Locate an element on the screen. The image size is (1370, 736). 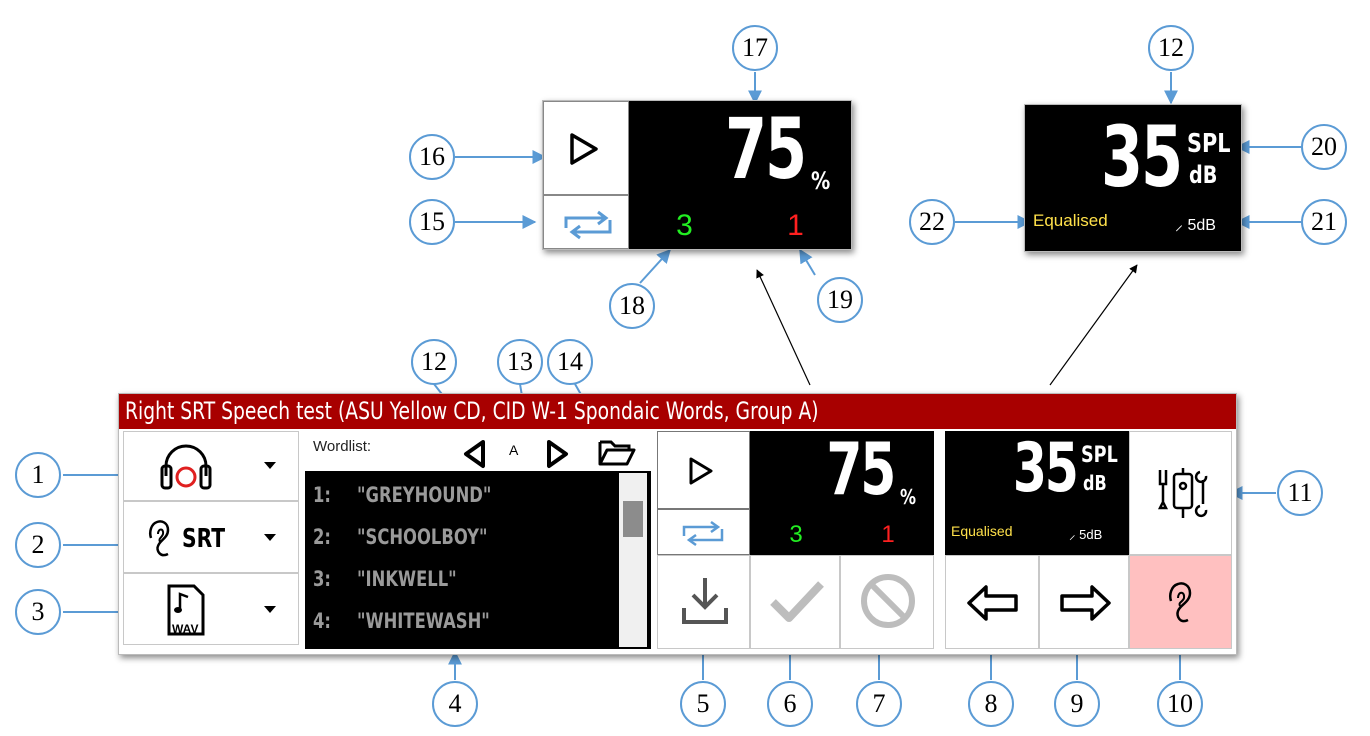
arrow-left-icon is located at coordinates (992, 603).